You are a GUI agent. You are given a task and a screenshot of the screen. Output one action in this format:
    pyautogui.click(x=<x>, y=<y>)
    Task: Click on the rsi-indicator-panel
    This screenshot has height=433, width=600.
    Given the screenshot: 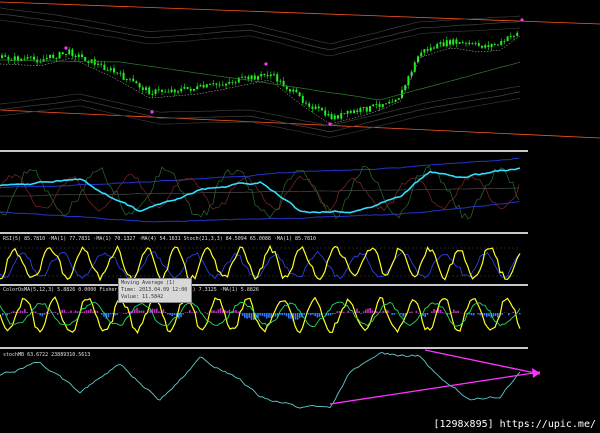 What is the action you would take?
    pyautogui.click(x=260, y=263)
    